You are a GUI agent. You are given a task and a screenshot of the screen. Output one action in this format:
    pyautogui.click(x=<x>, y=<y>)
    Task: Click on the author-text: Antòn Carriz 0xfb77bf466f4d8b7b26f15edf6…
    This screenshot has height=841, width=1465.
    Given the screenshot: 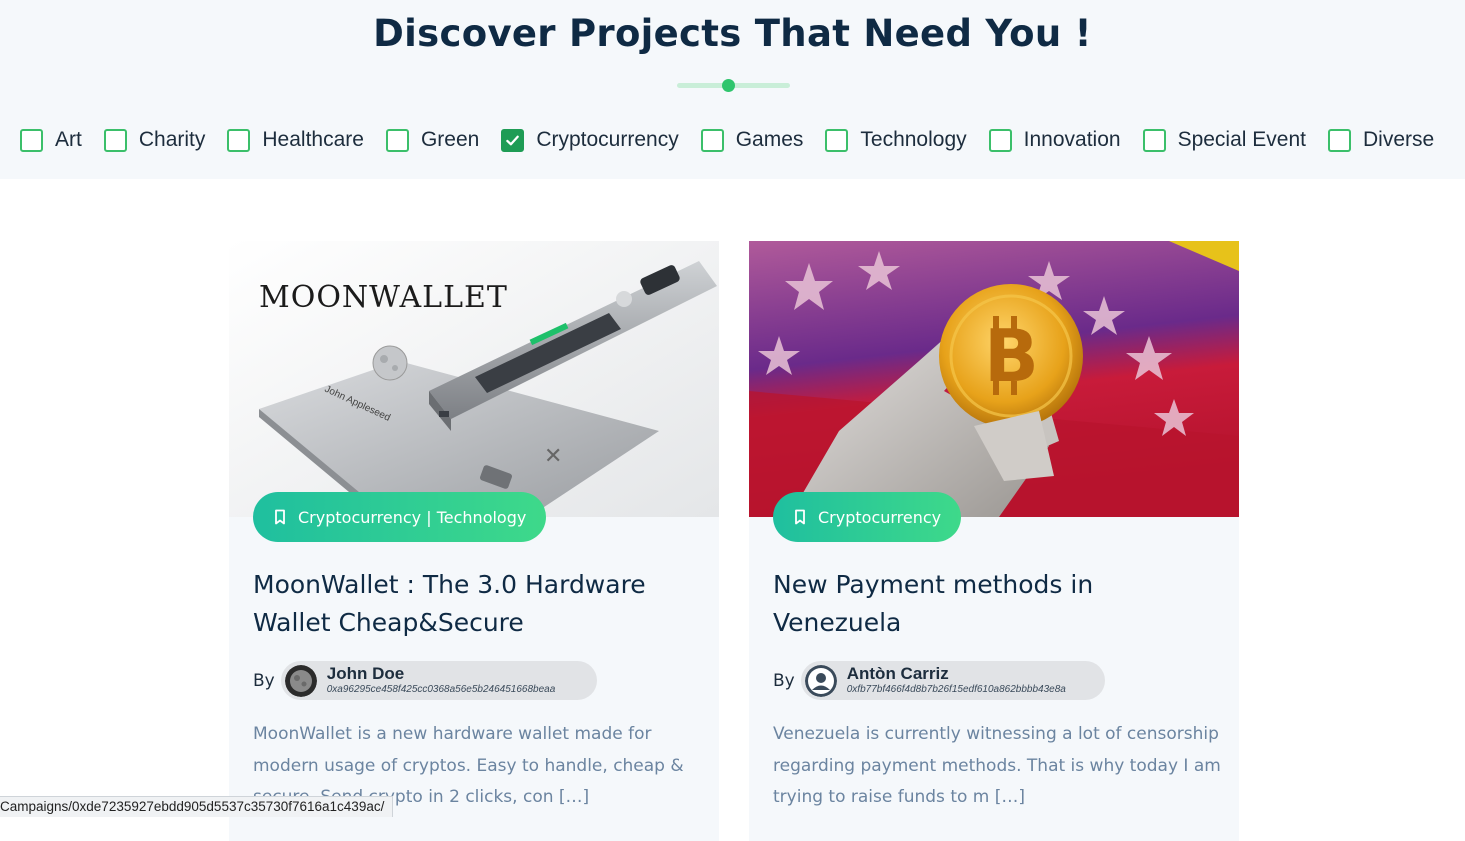 What is the action you would take?
    pyautogui.click(x=956, y=680)
    